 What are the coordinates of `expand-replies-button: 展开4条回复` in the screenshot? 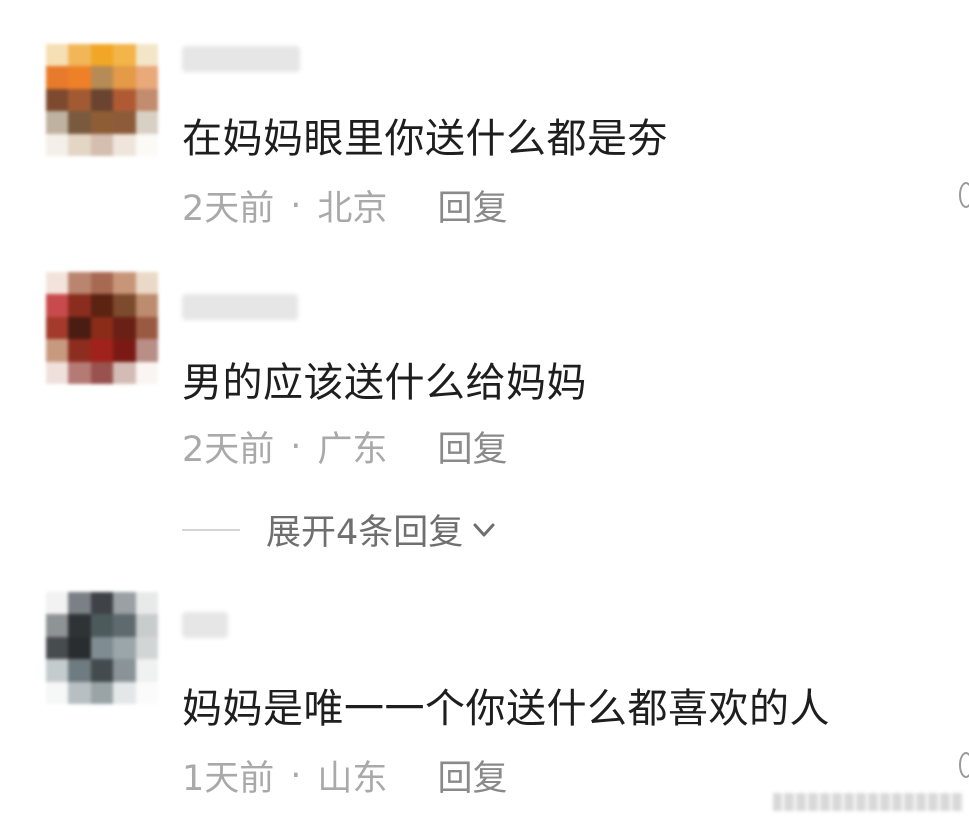 It's located at (339, 529).